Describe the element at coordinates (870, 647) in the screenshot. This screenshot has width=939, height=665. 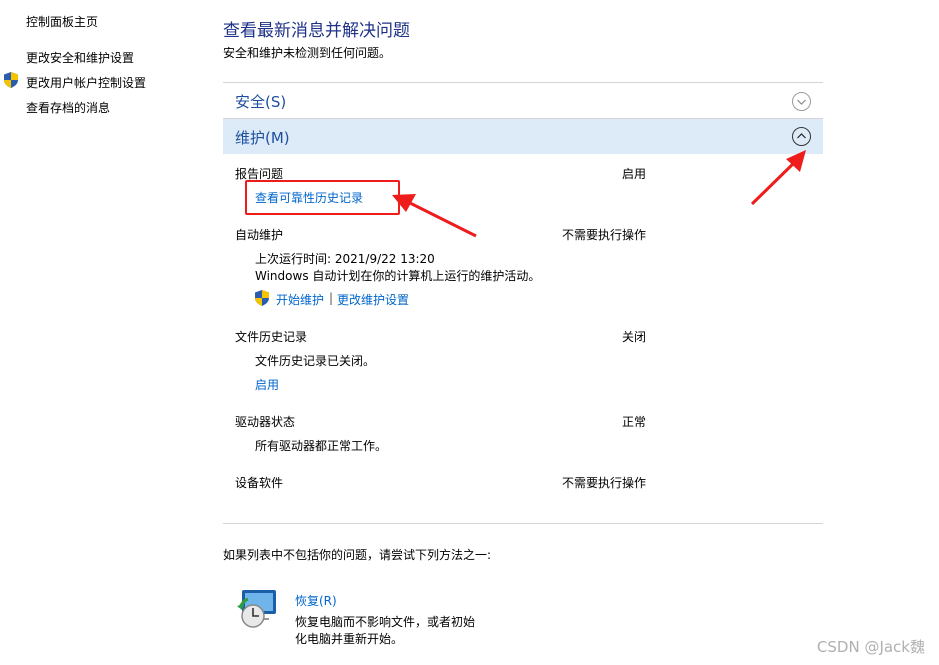
I see `watermark: CSDN @Jack魏` at that location.